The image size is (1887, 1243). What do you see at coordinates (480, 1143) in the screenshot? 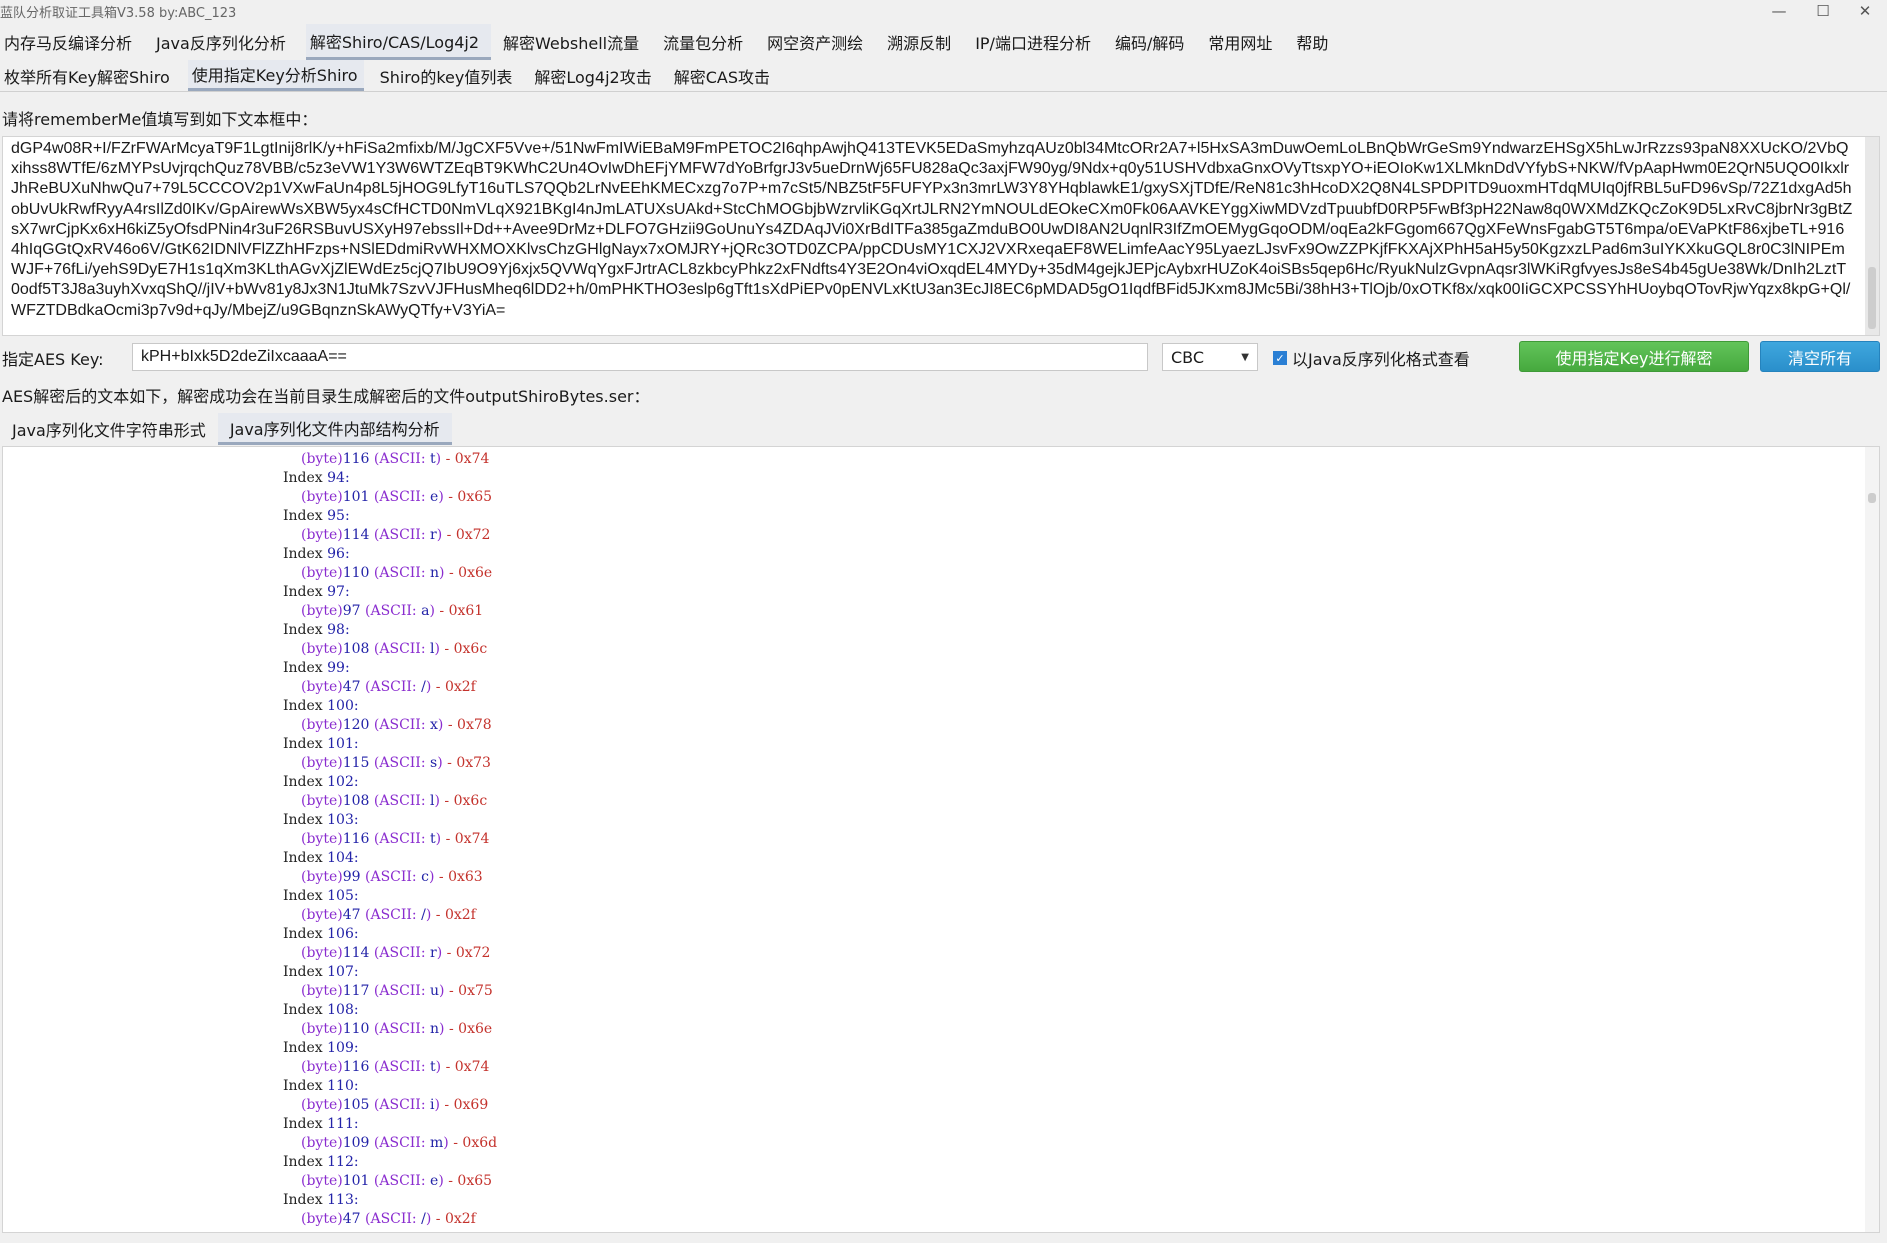
I see `byte-field: 0x6d` at bounding box center [480, 1143].